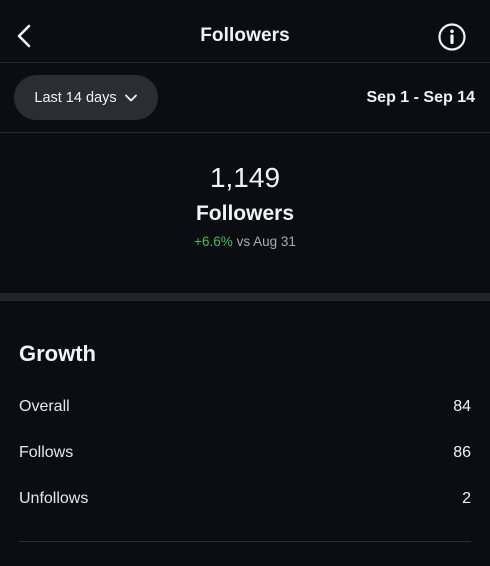 The height and width of the screenshot is (566, 490). What do you see at coordinates (421, 97) in the screenshot?
I see `date-range-text: Sep 1 - Sep 14` at bounding box center [421, 97].